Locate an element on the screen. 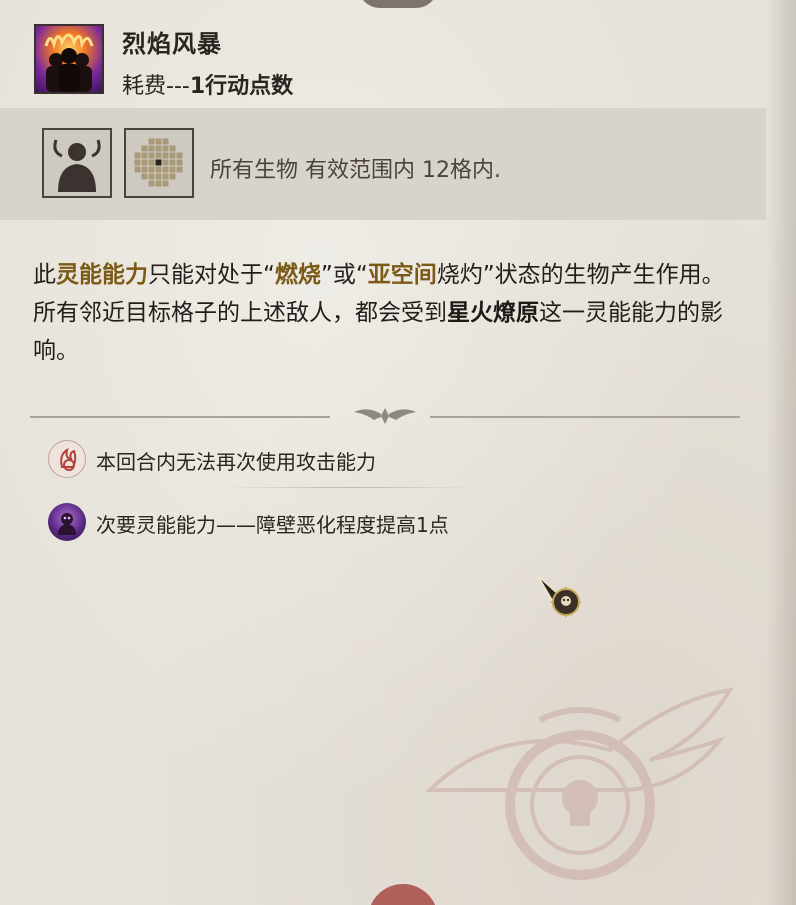 This screenshot has height=905, width=796. effect-minor-psychic: 次要灵能能力——障壁恶化程度提高1点 is located at coordinates (368, 523).